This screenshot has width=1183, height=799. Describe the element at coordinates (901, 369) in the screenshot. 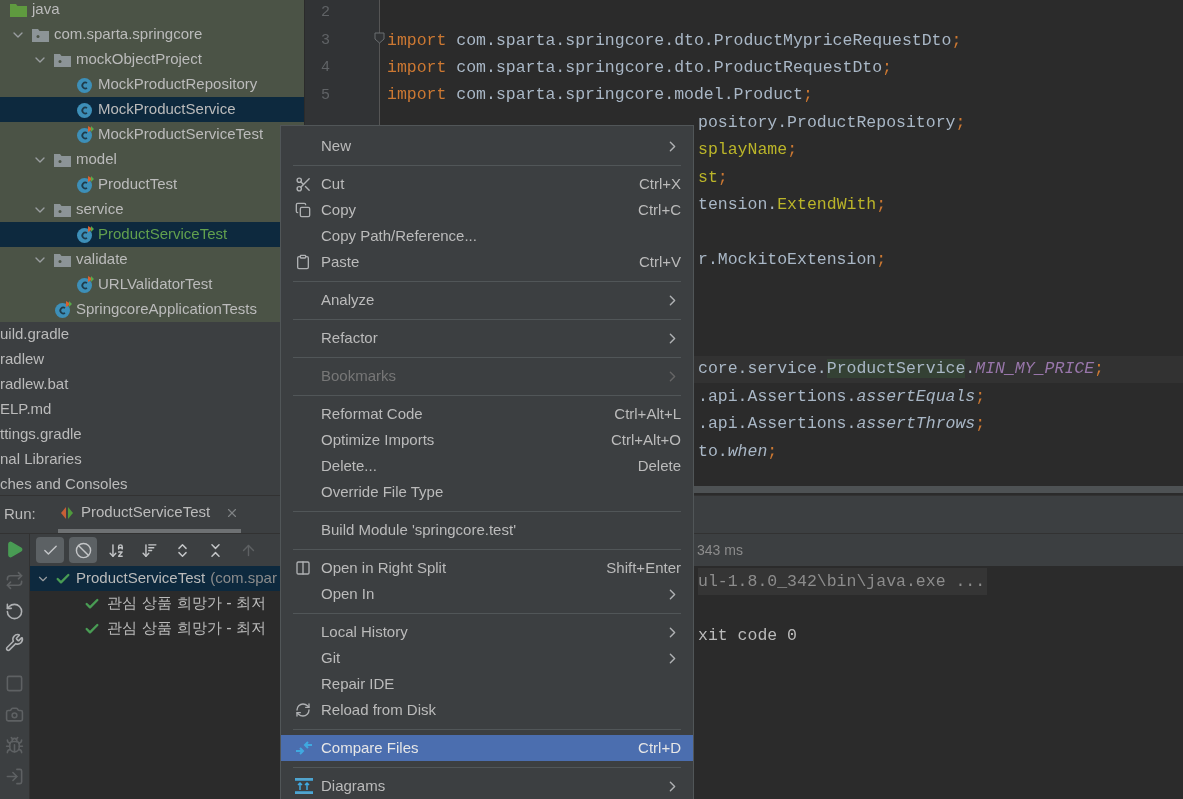

I see `code-line: core.service.ProductService.MIN_MY_PRICE;` at that location.